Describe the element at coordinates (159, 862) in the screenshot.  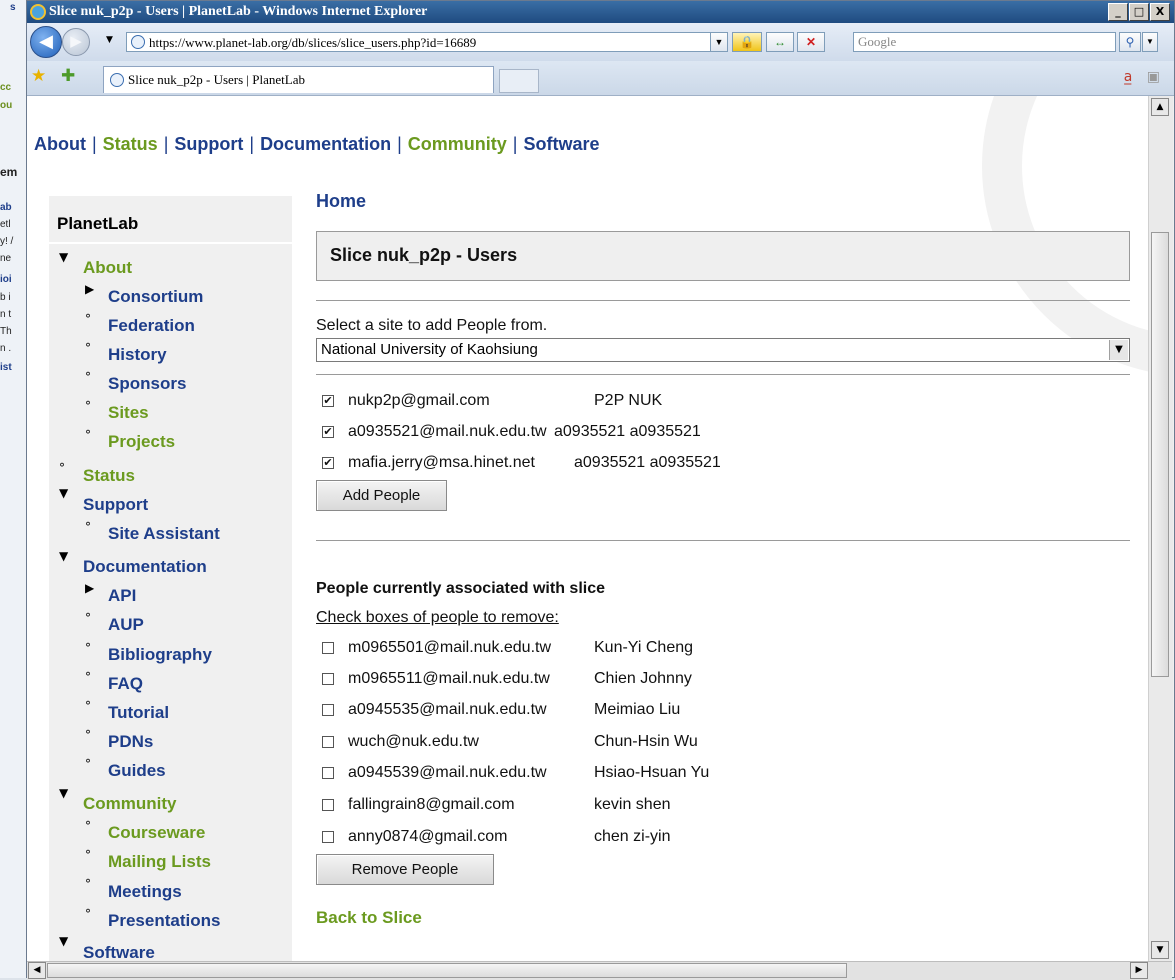
I see `sidebar-item-mailing-lists: Mailing Lists` at that location.